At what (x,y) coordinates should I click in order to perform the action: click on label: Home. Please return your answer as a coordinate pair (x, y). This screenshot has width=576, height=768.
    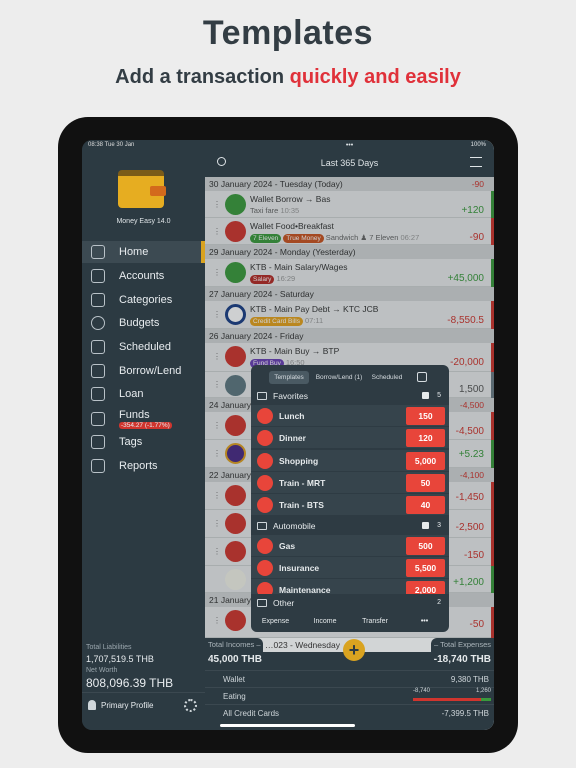
    Looking at the image, I should click on (134, 252).